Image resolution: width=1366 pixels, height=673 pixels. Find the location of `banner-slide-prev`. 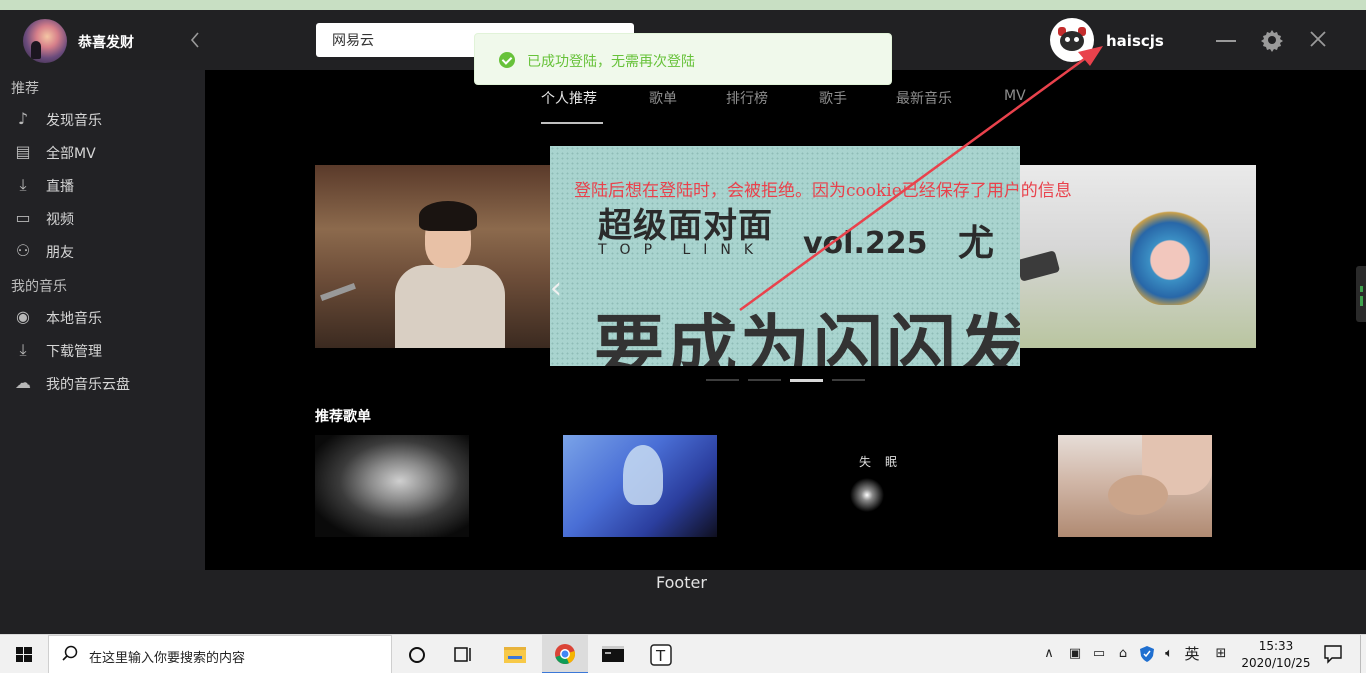

banner-slide-prev is located at coordinates (435, 256).